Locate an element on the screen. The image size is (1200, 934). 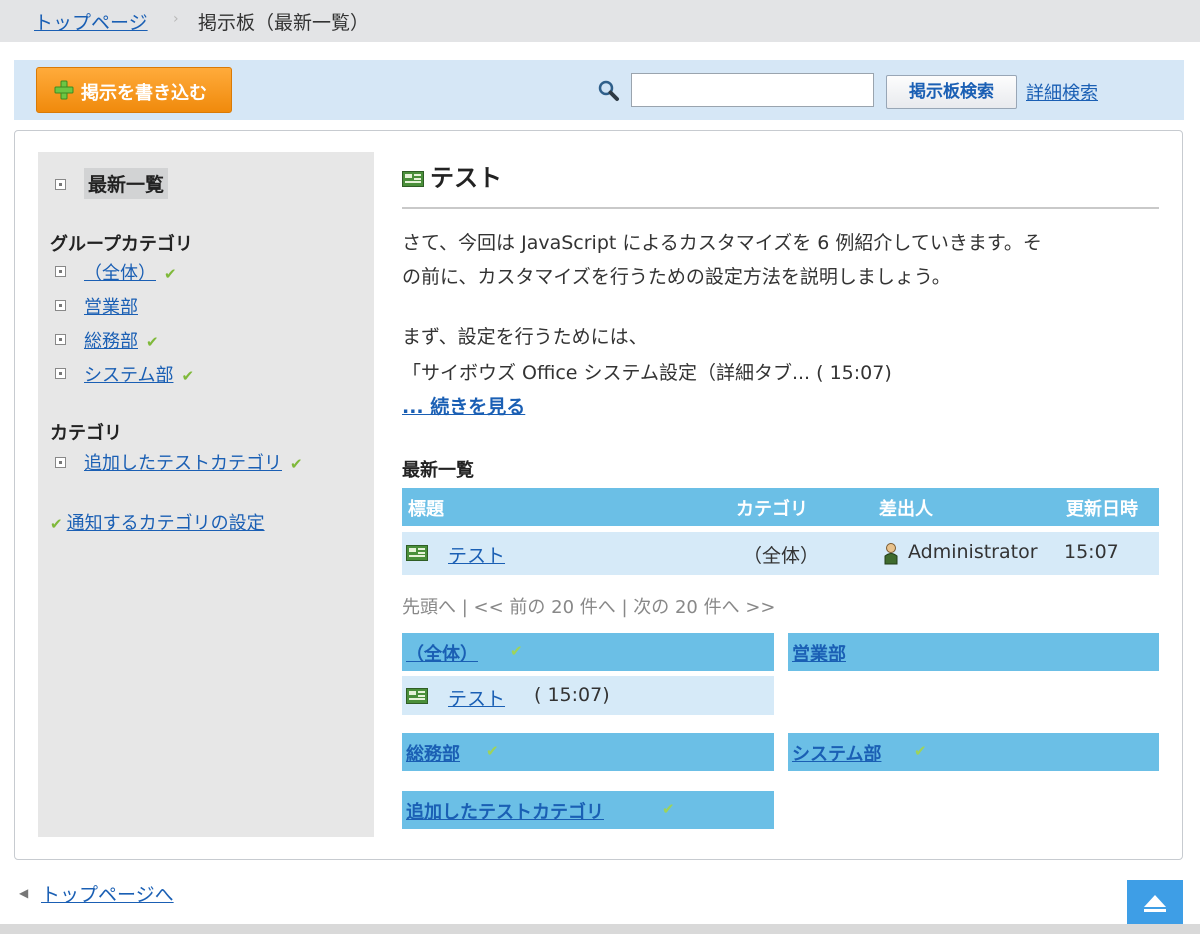
row-category: （全体） is located at coordinates (781, 556).